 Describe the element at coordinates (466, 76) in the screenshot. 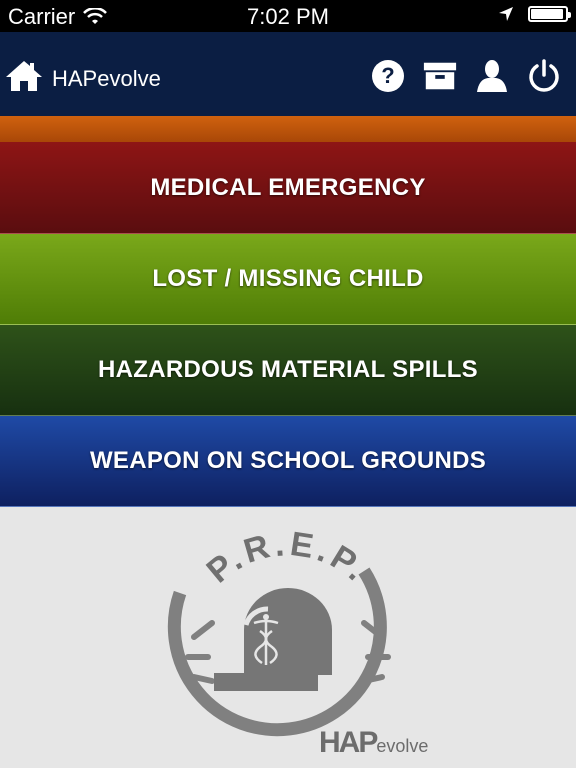

I see `nav-actions: ?` at that location.